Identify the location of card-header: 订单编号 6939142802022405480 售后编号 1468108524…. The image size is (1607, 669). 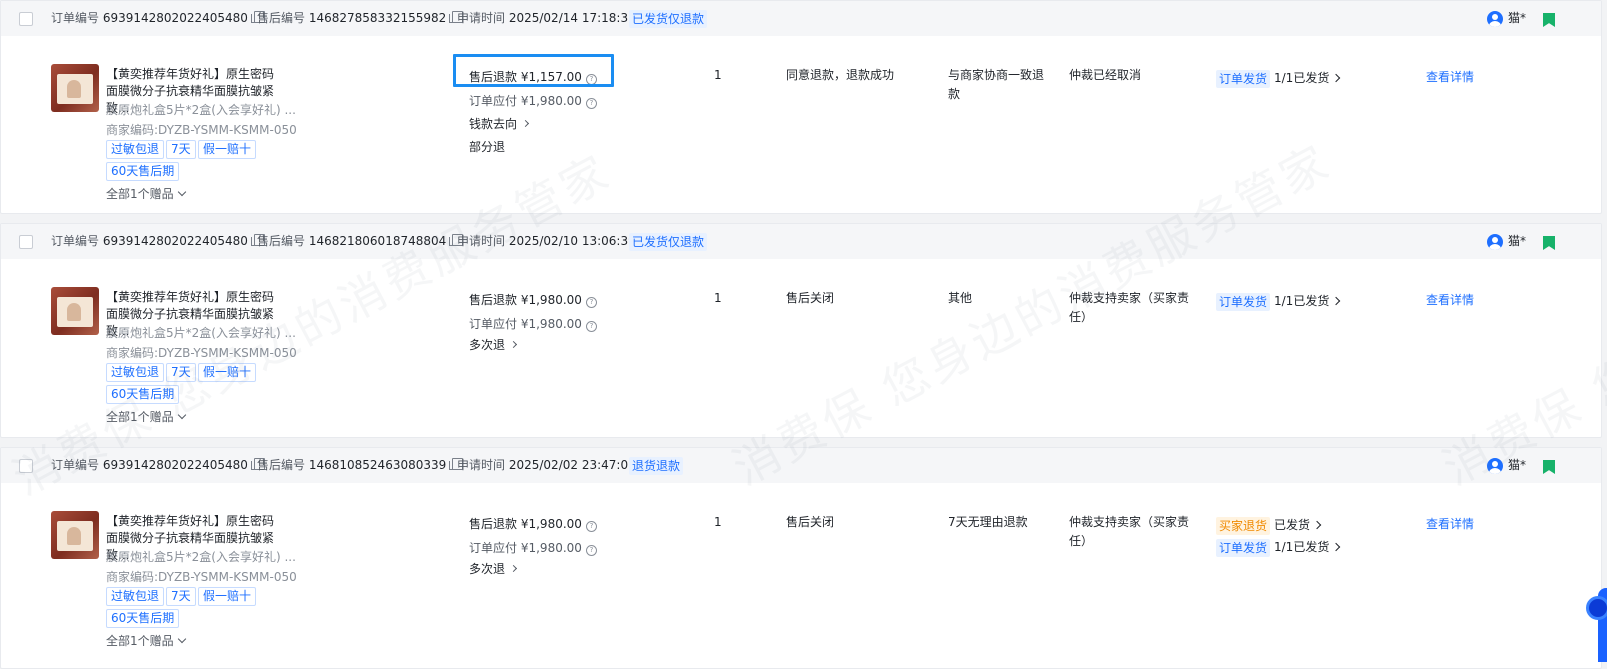
(801, 465).